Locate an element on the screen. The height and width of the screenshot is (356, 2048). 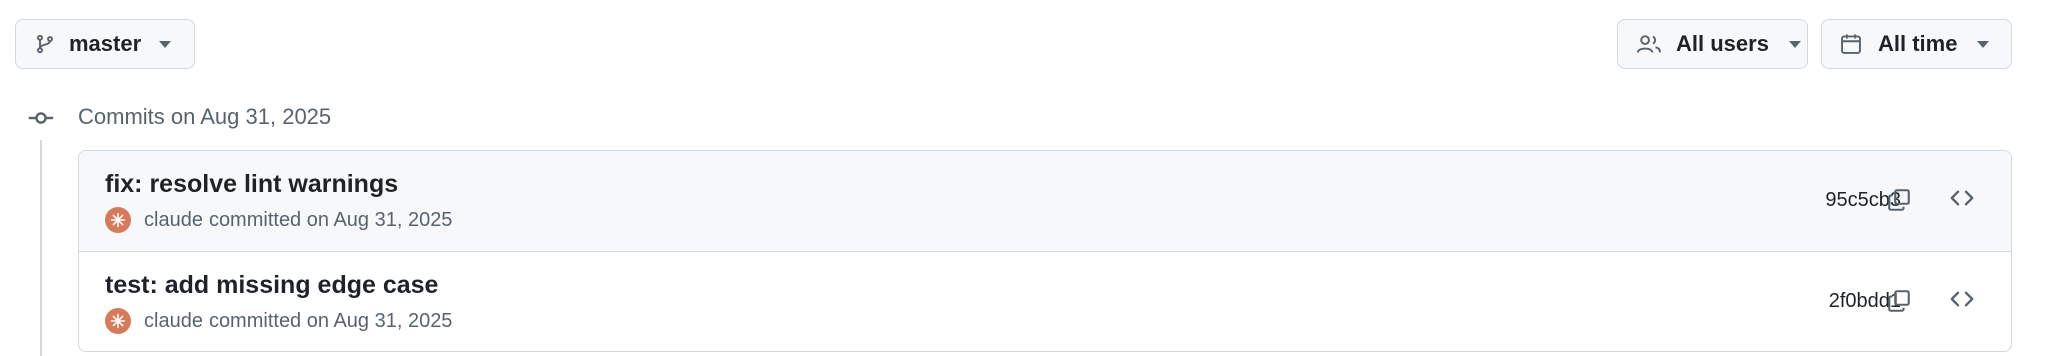
people-icon is located at coordinates (1649, 44).